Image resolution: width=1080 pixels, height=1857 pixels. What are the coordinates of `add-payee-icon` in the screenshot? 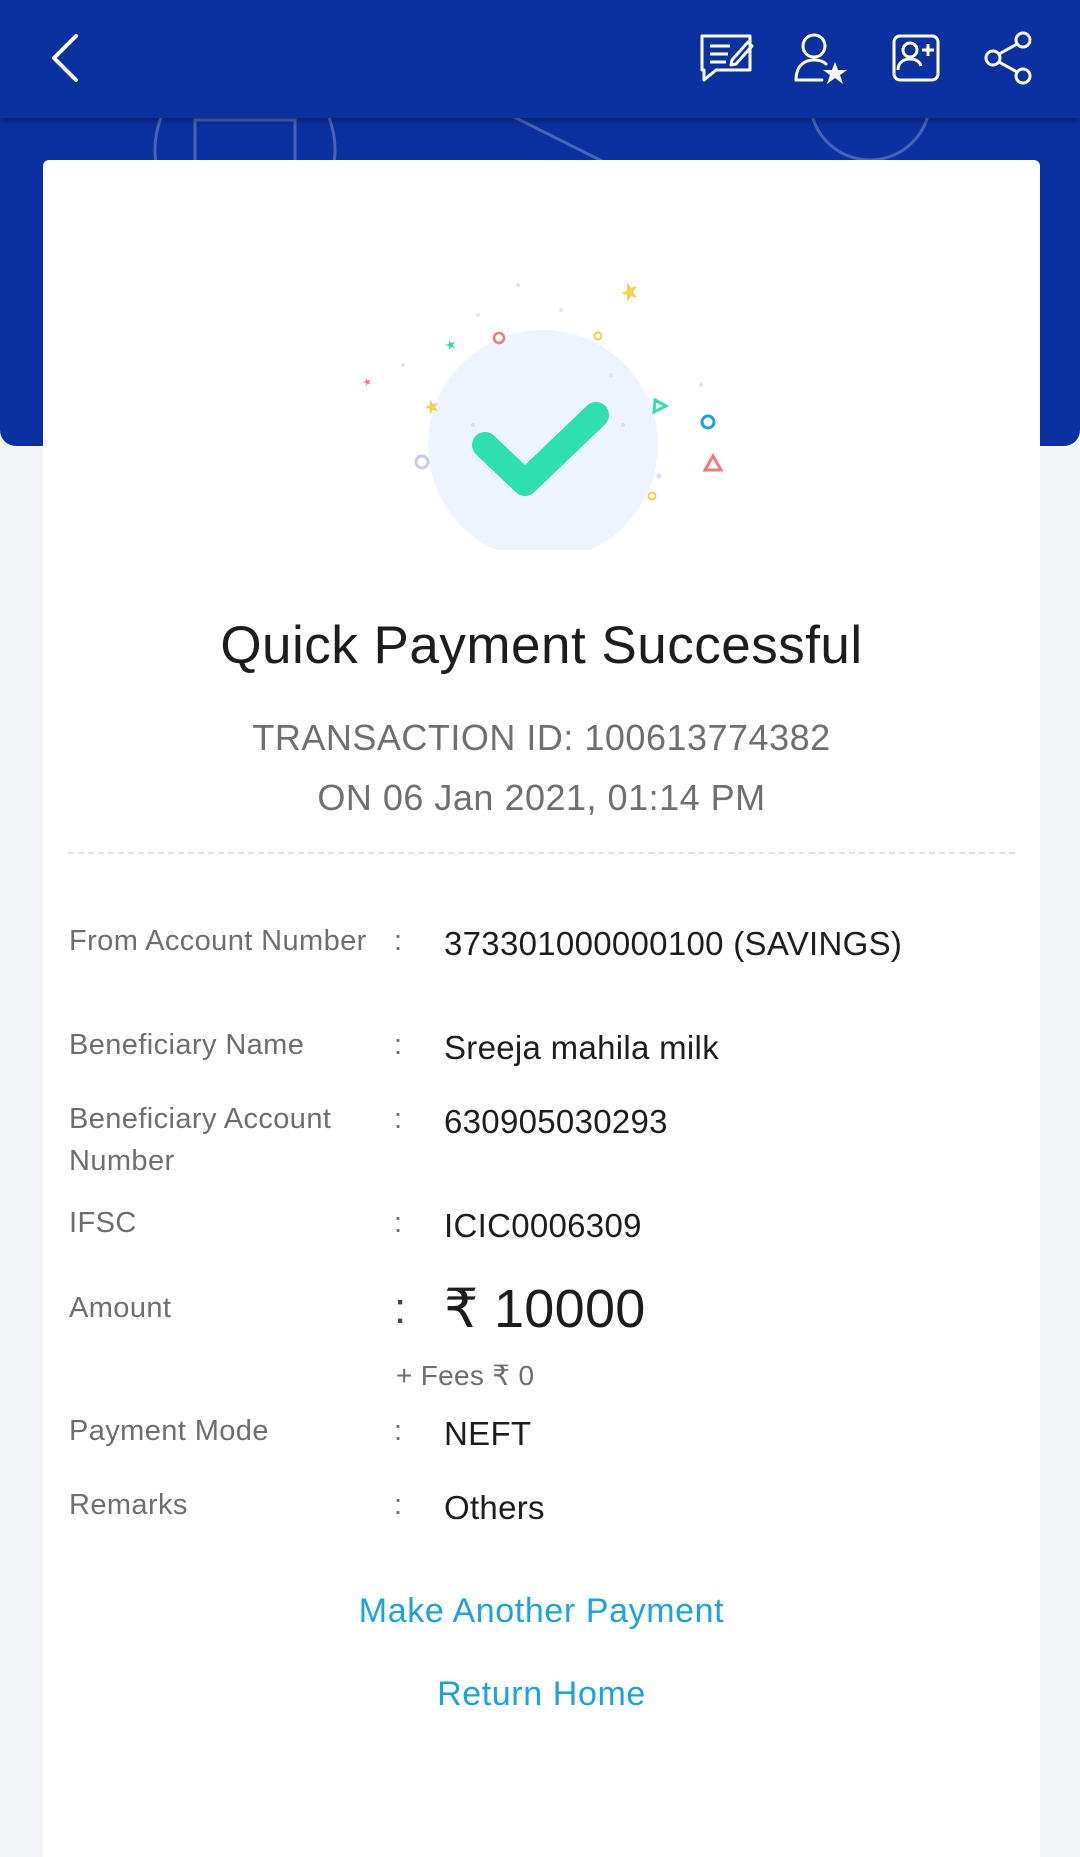 It's located at (916, 58).